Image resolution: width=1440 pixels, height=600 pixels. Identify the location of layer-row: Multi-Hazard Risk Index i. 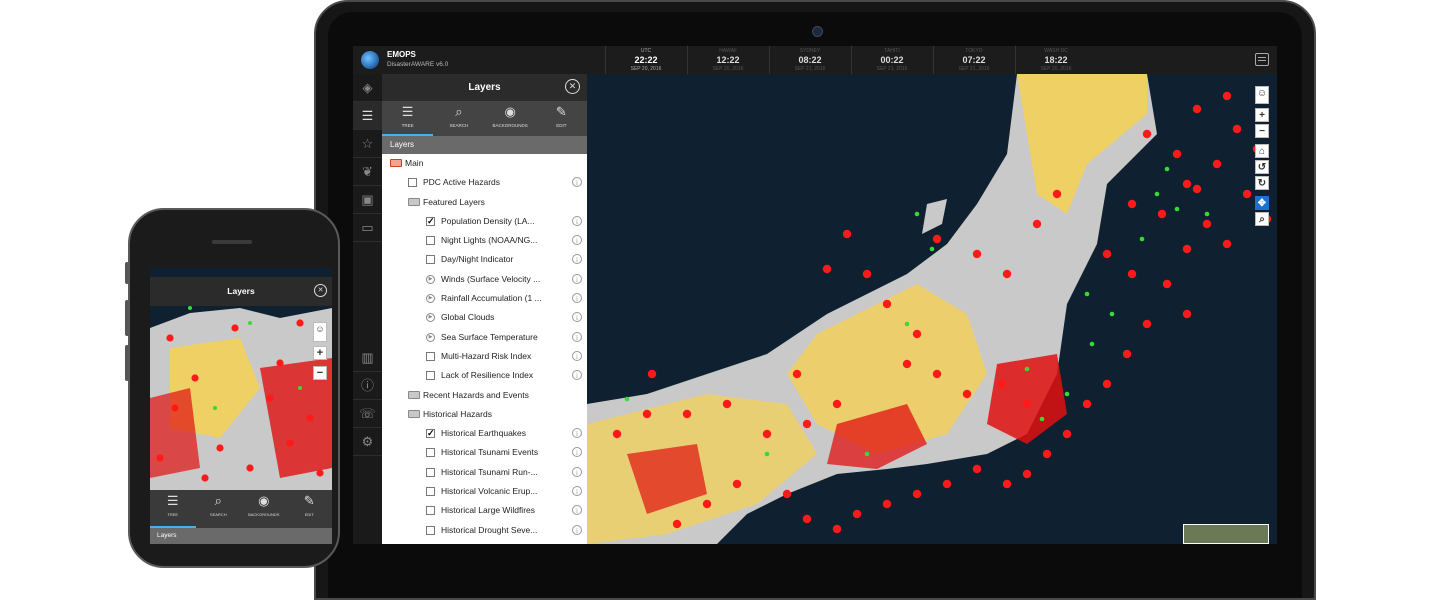
(484, 356).